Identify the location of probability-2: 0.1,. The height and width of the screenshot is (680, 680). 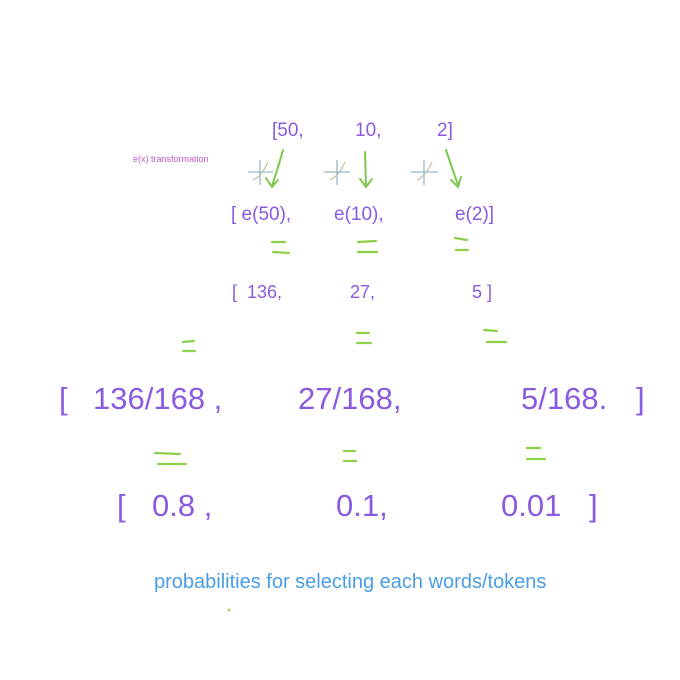
(362, 505).